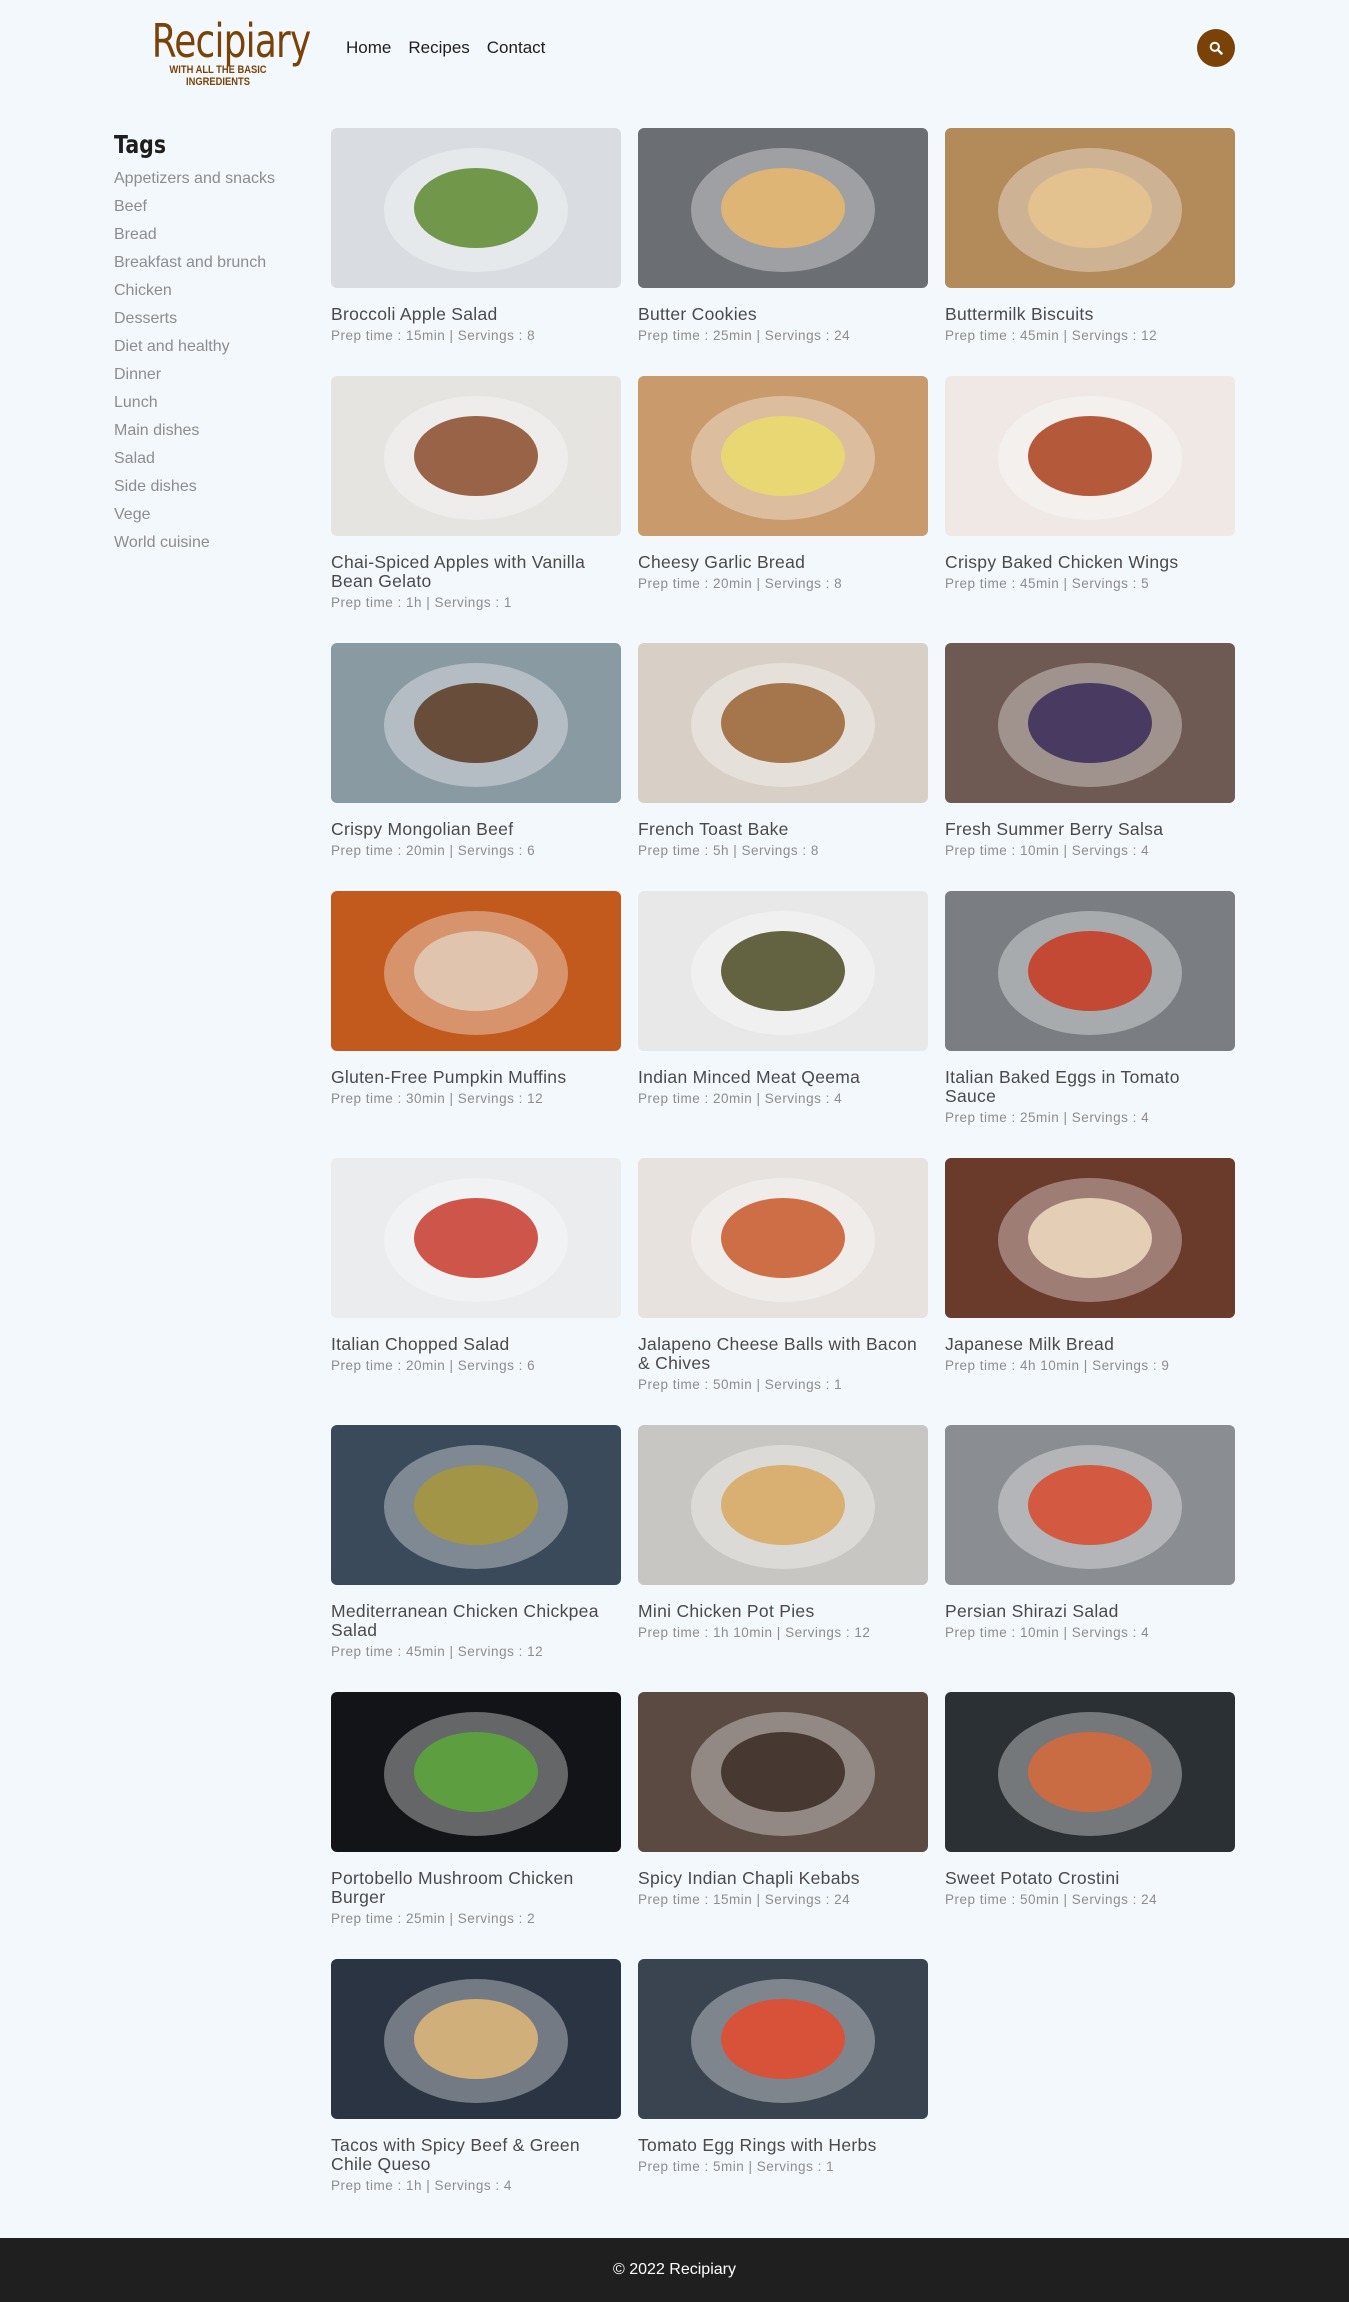 The height and width of the screenshot is (2302, 1349). What do you see at coordinates (368, 48) in the screenshot?
I see `nav-home: Home` at bounding box center [368, 48].